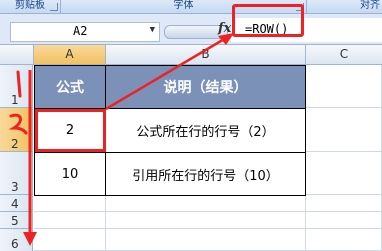 This screenshot has width=382, height=251. I want to click on hand-mark-one, so click(19, 84).